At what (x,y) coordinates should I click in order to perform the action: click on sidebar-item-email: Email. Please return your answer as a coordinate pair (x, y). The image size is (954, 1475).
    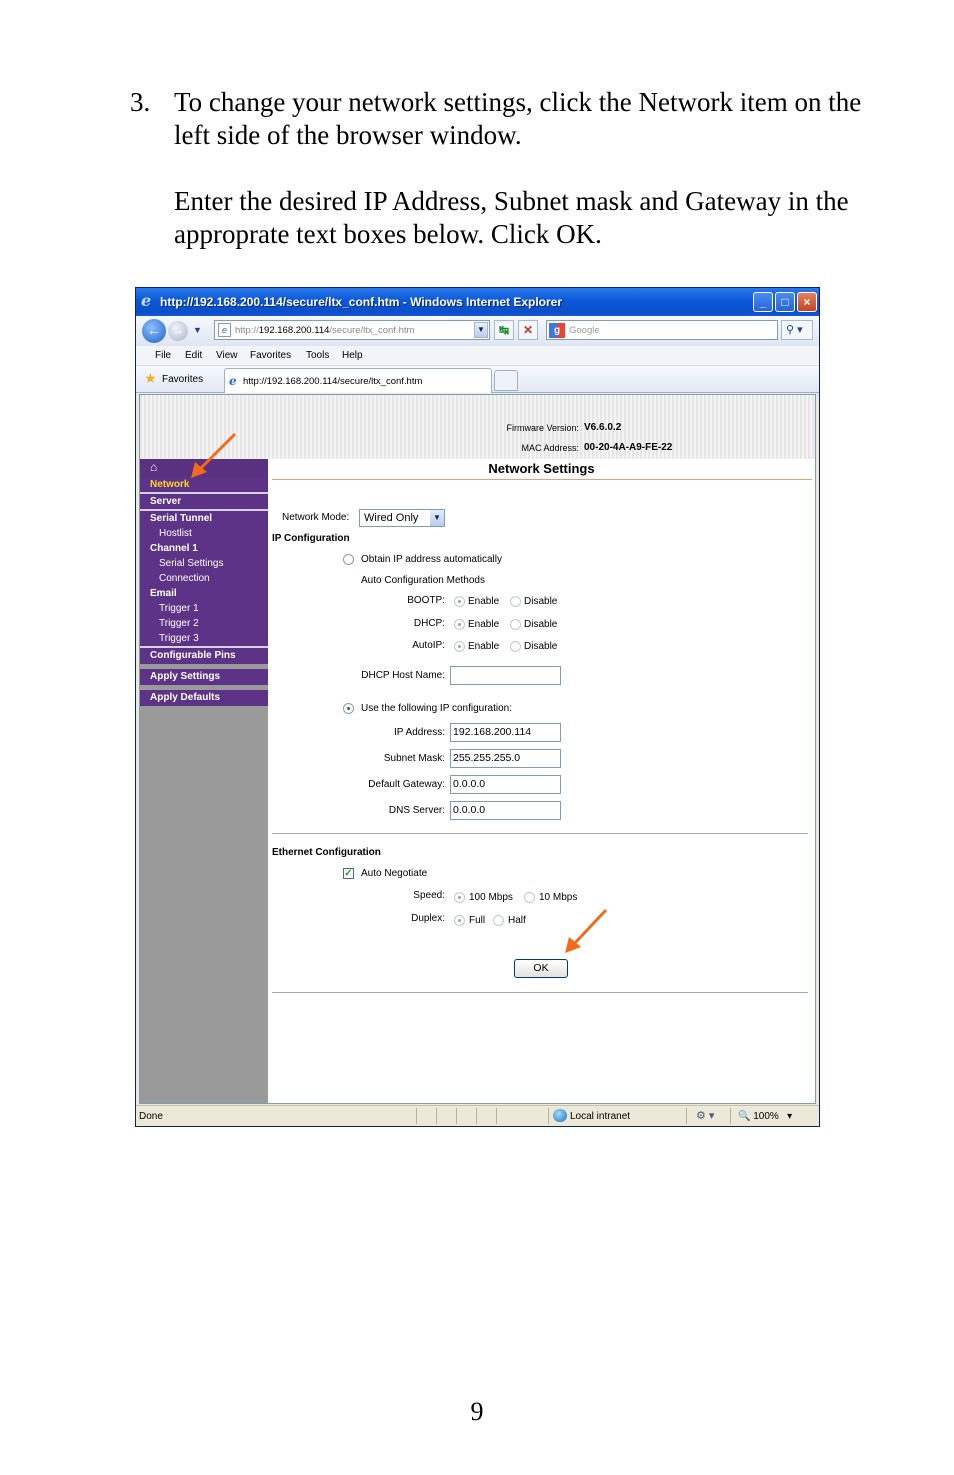
    Looking at the image, I should click on (204, 593).